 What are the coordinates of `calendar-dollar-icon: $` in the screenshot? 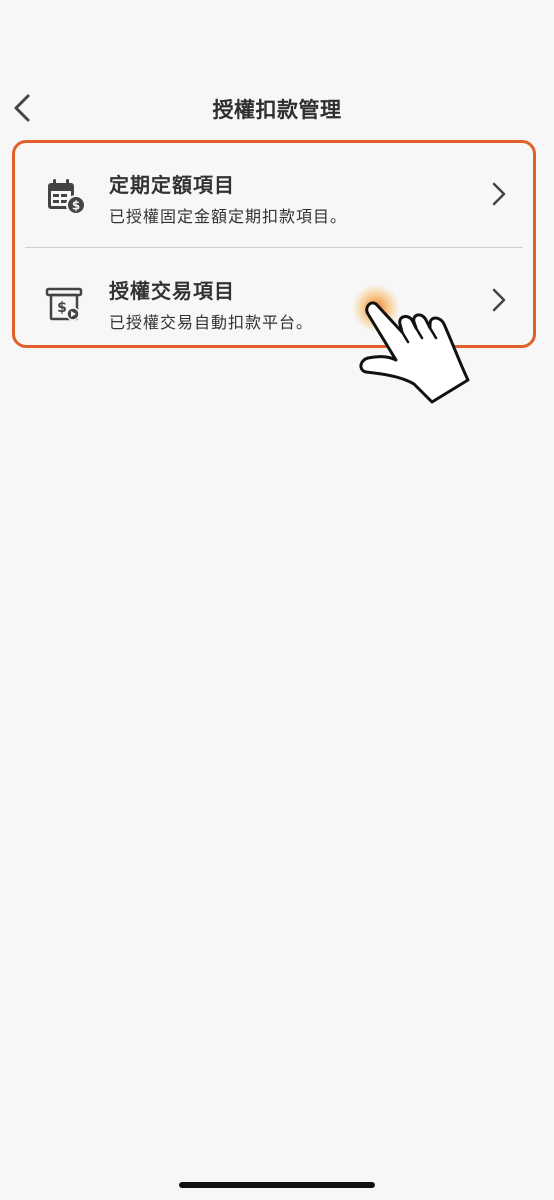 It's located at (67, 197).